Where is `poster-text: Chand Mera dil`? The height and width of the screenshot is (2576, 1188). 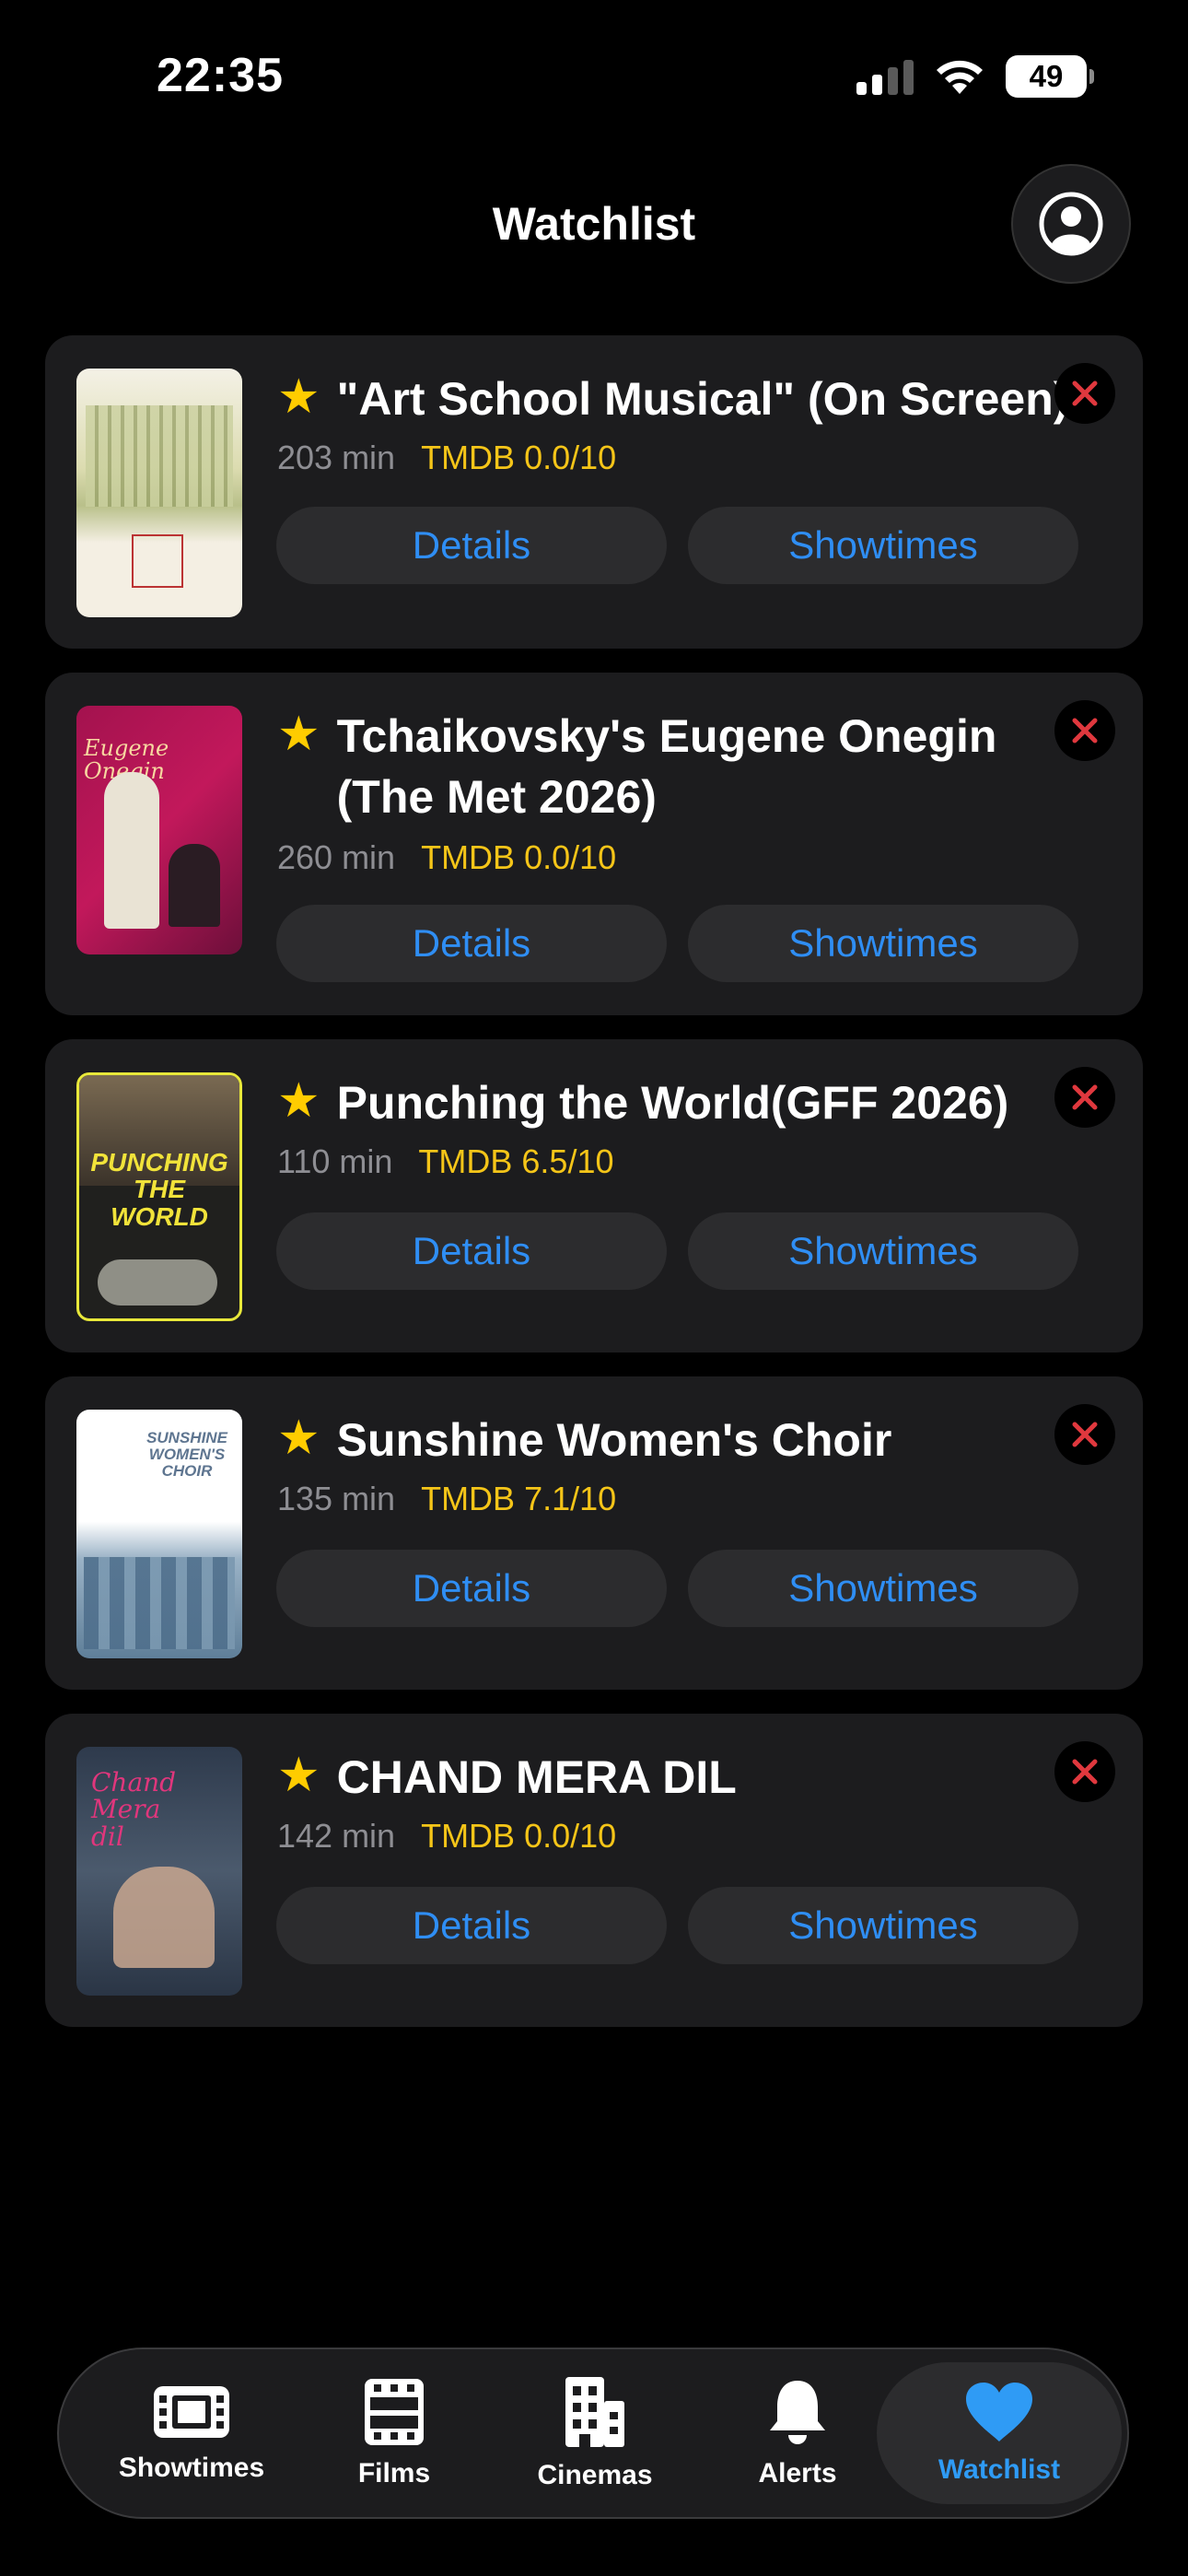 poster-text: Chand Mera dil is located at coordinates (134, 1809).